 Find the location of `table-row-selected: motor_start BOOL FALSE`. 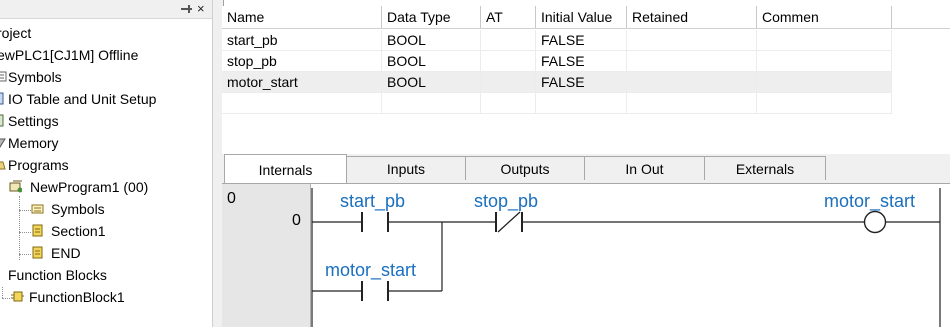

table-row-selected: motor_start BOOL FALSE is located at coordinates (557, 82).